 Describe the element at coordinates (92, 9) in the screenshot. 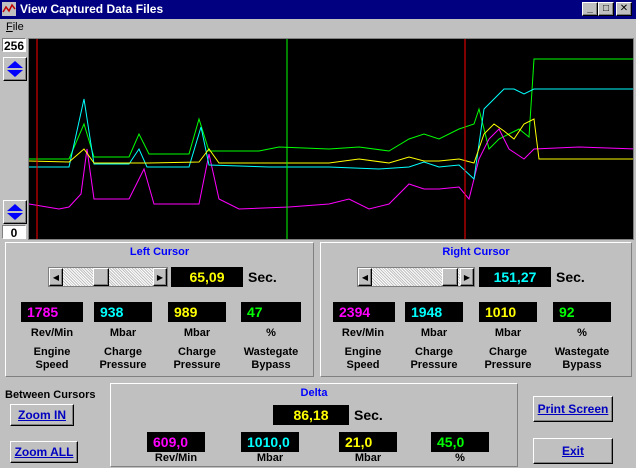

I see `window-title: View Captured Data Files` at that location.